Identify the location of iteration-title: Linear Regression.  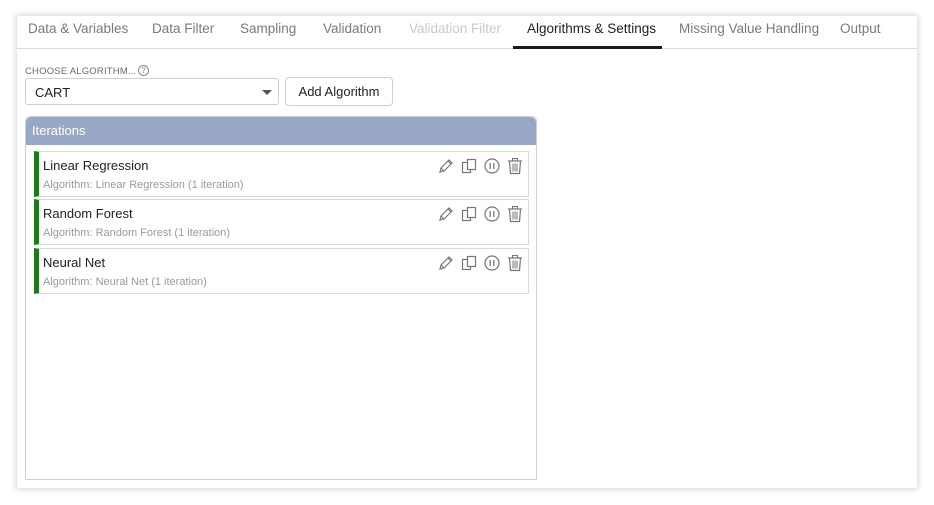
(96, 165).